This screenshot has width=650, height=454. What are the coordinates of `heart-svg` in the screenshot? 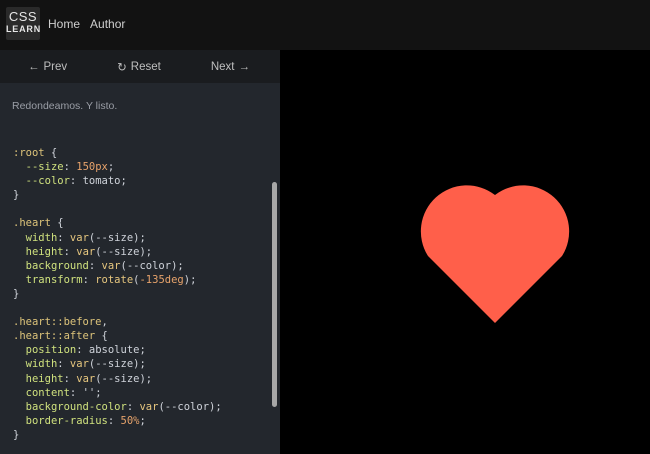 It's located at (495, 254).